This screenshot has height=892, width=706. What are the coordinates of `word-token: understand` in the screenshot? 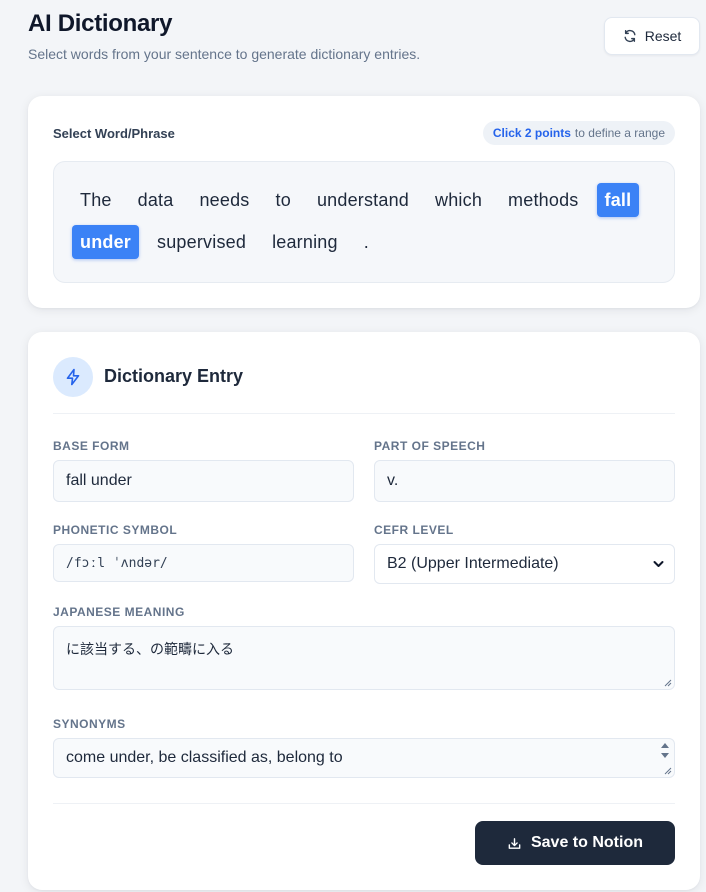 It's located at (363, 200).